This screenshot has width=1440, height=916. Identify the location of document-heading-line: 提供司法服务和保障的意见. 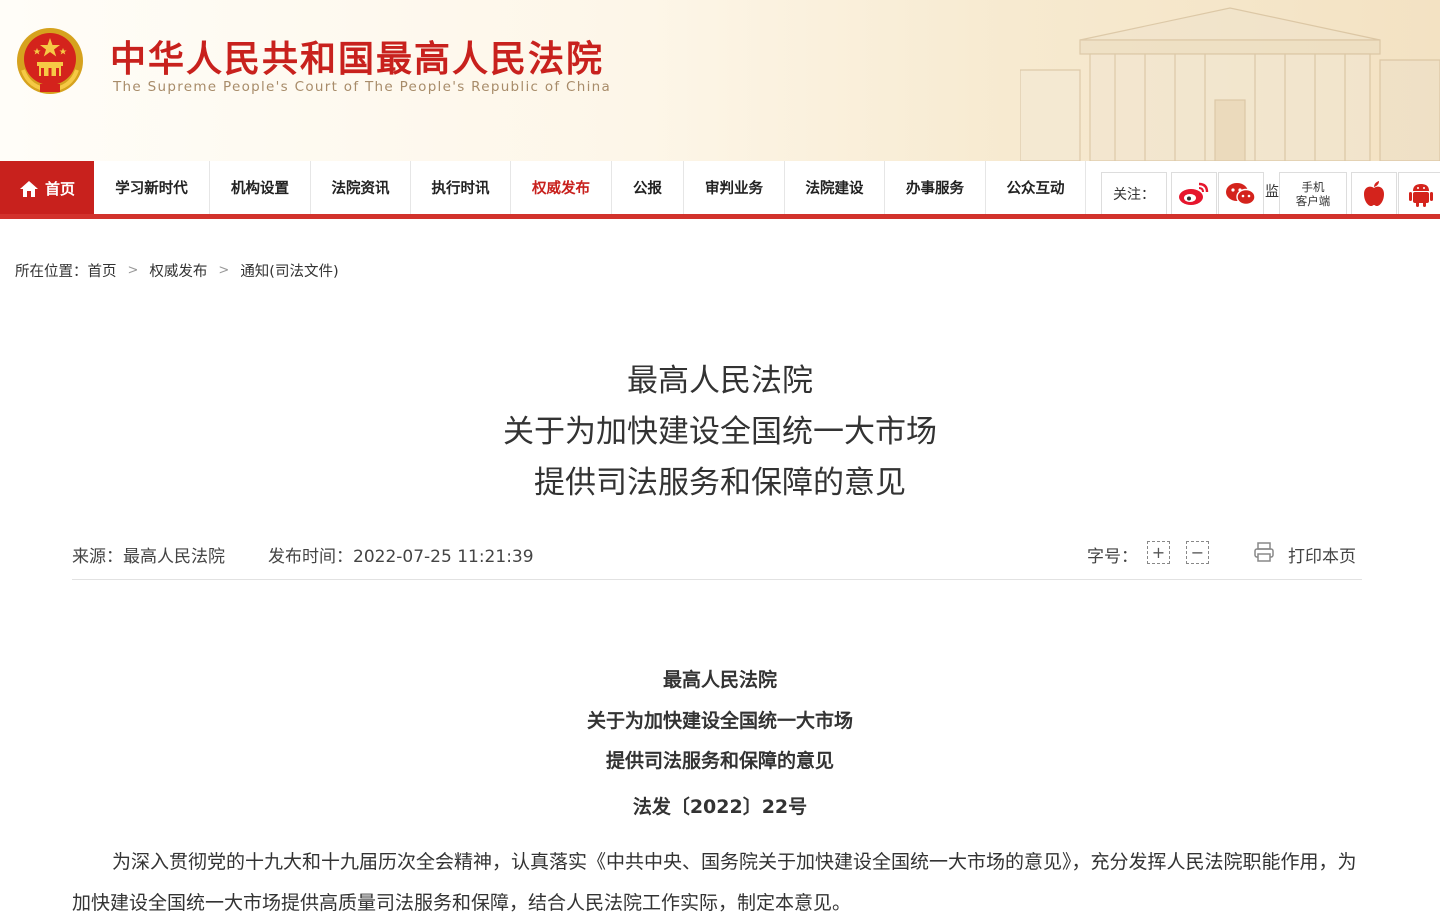
(719, 761).